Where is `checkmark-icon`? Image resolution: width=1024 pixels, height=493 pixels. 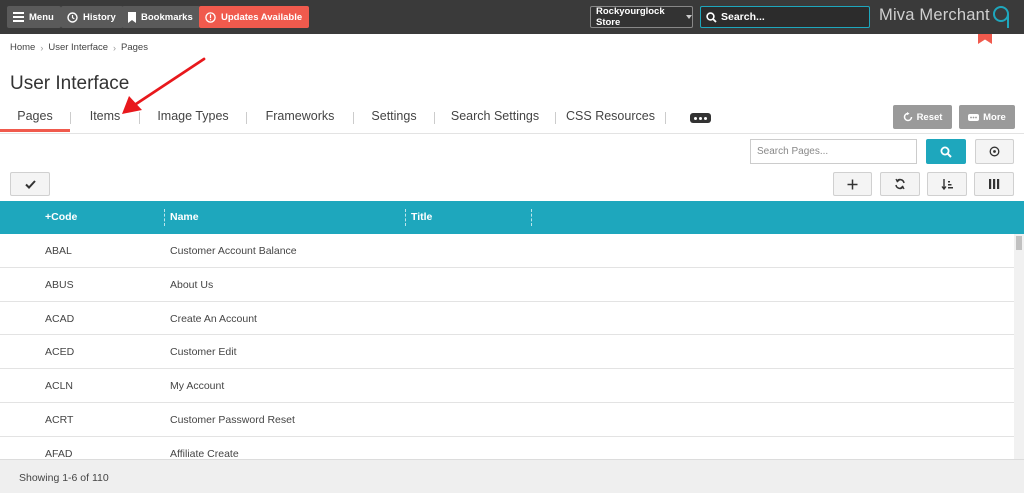
checkmark-icon is located at coordinates (30, 184).